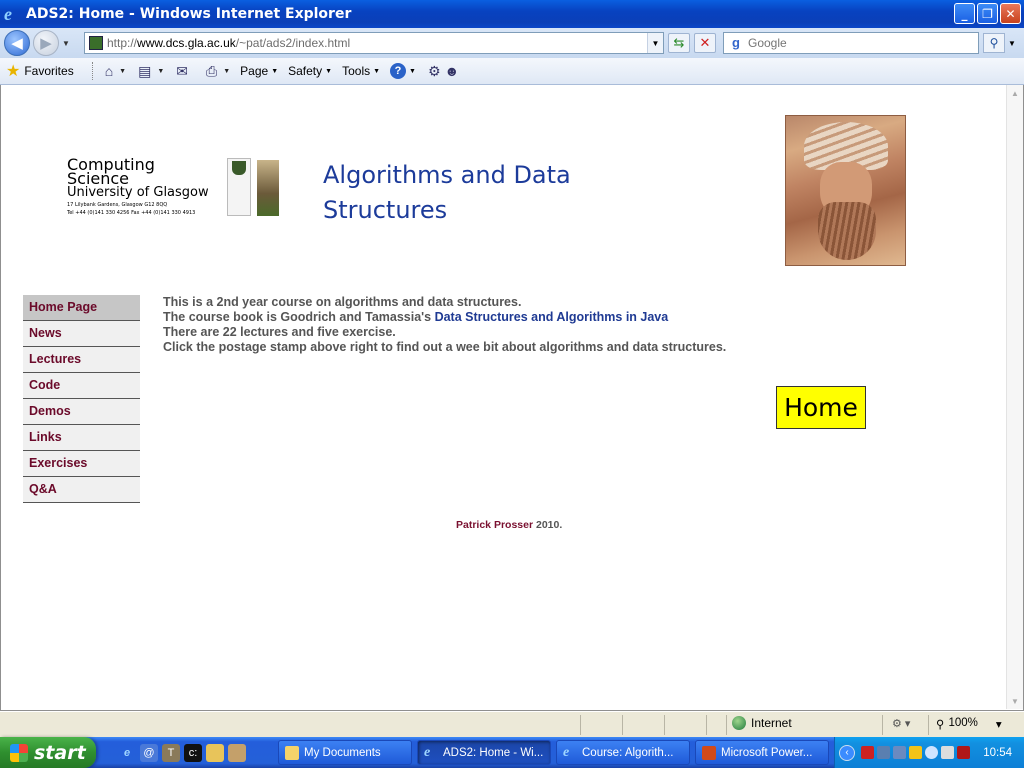 The image size is (1024, 768). I want to click on clock: 10:54, so click(997, 753).